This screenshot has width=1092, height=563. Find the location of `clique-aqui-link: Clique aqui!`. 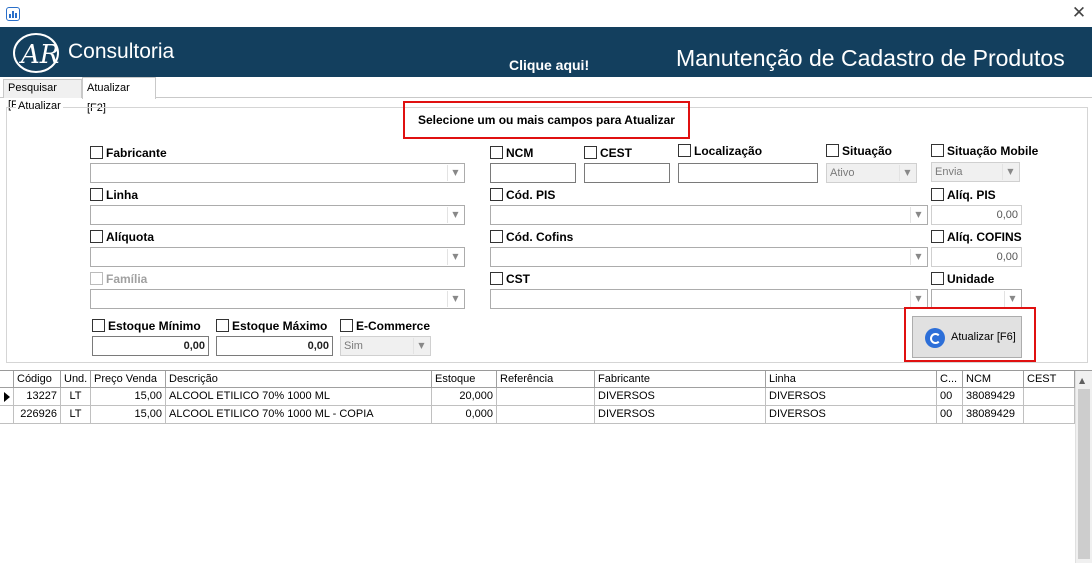

clique-aqui-link: Clique aqui! is located at coordinates (549, 65).